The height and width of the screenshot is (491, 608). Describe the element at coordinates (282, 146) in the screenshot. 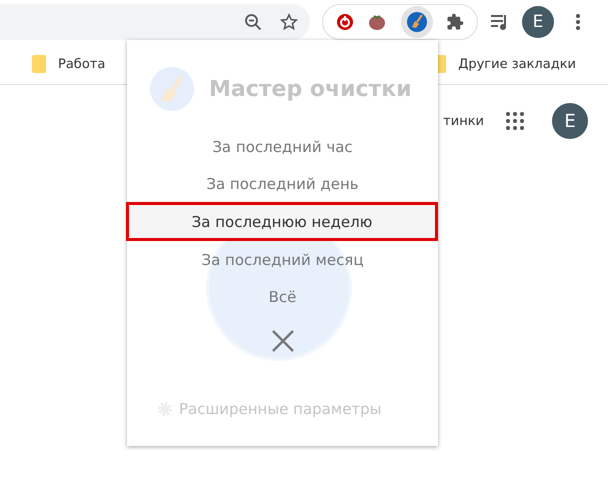

I see `menu-item: За последний час` at that location.